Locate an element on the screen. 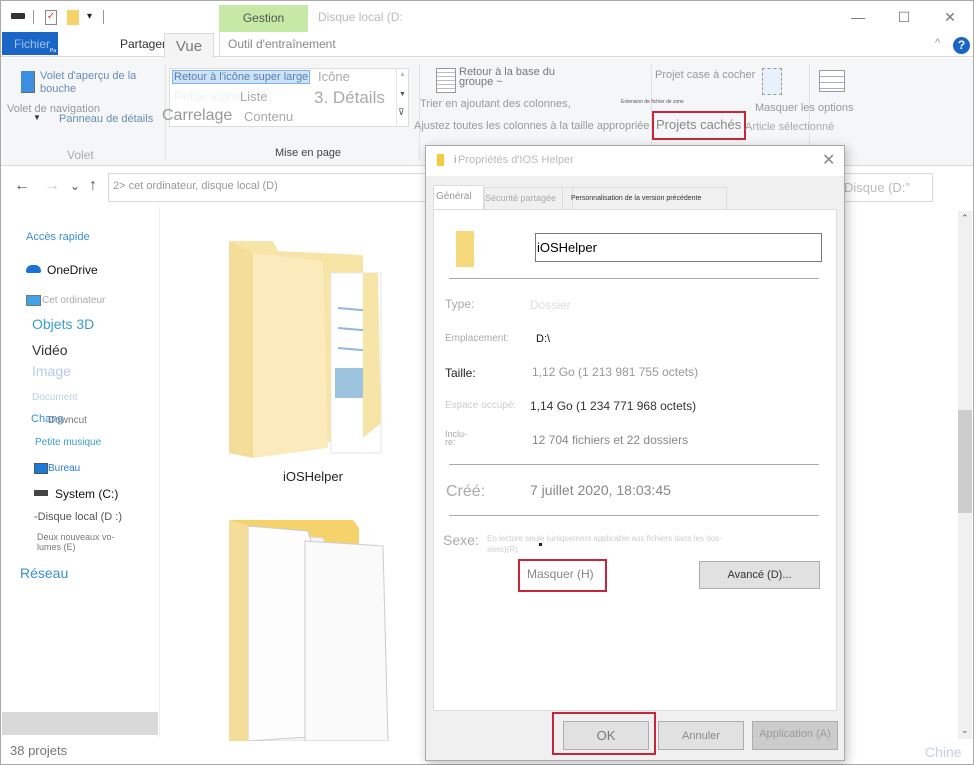 This screenshot has width=974, height=765. add-columns-button: Trier en ajoutant des colonnes, is located at coordinates (495, 104).